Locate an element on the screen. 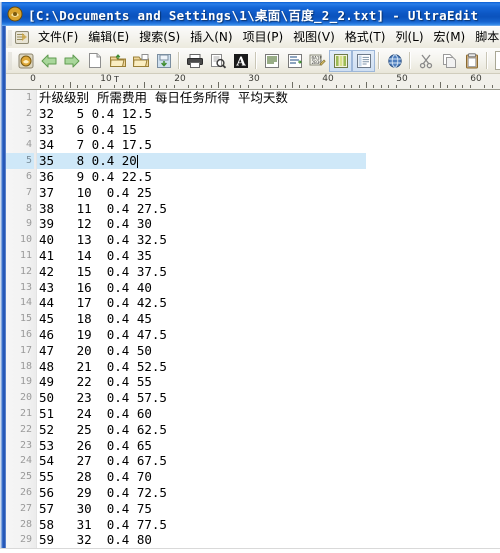  code-line: 8 38 11 0.4 27.5 is located at coordinates (253, 209).